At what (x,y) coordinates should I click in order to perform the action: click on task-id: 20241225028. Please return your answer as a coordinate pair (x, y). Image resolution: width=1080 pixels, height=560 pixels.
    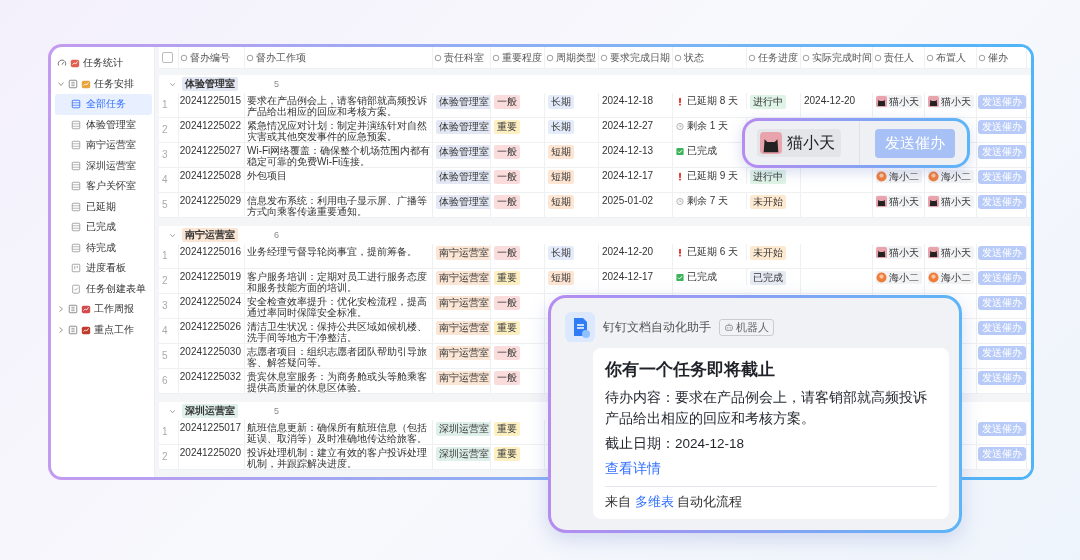
    Looking at the image, I should click on (210, 175).